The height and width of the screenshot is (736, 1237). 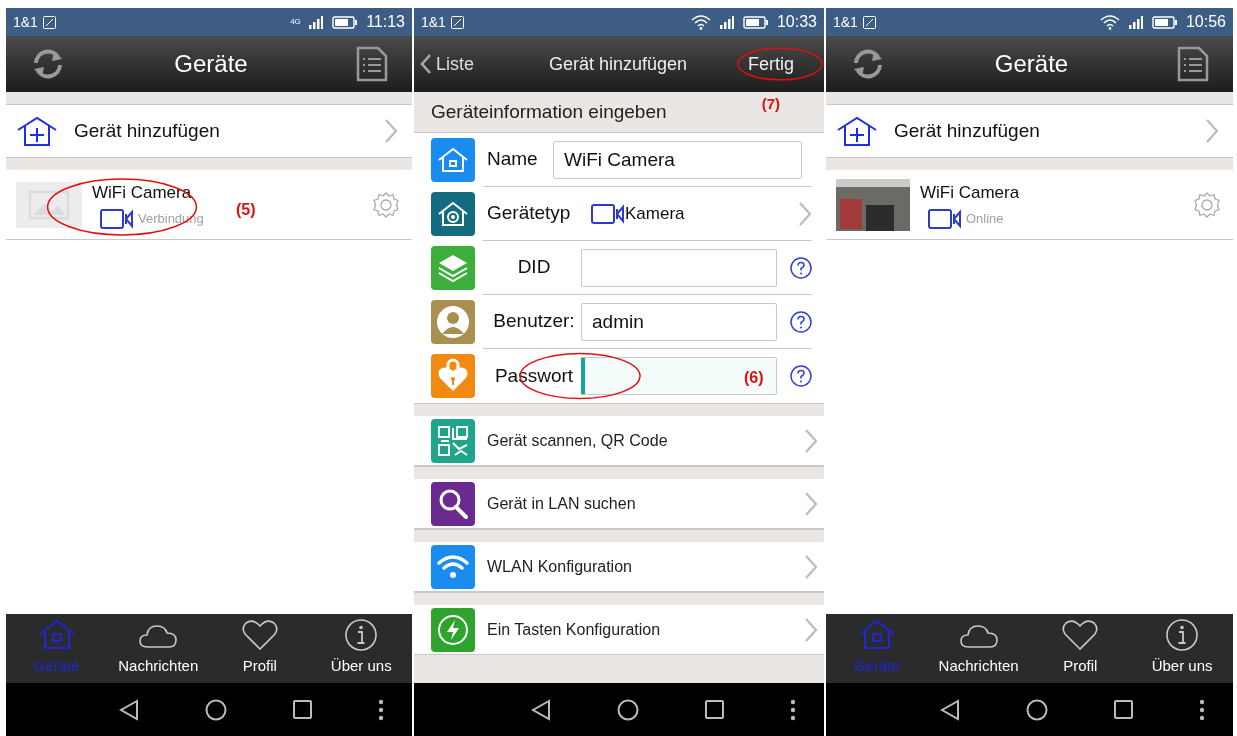 I want to click on action-row: WLAN Konfiguration, so click(x=619, y=567).